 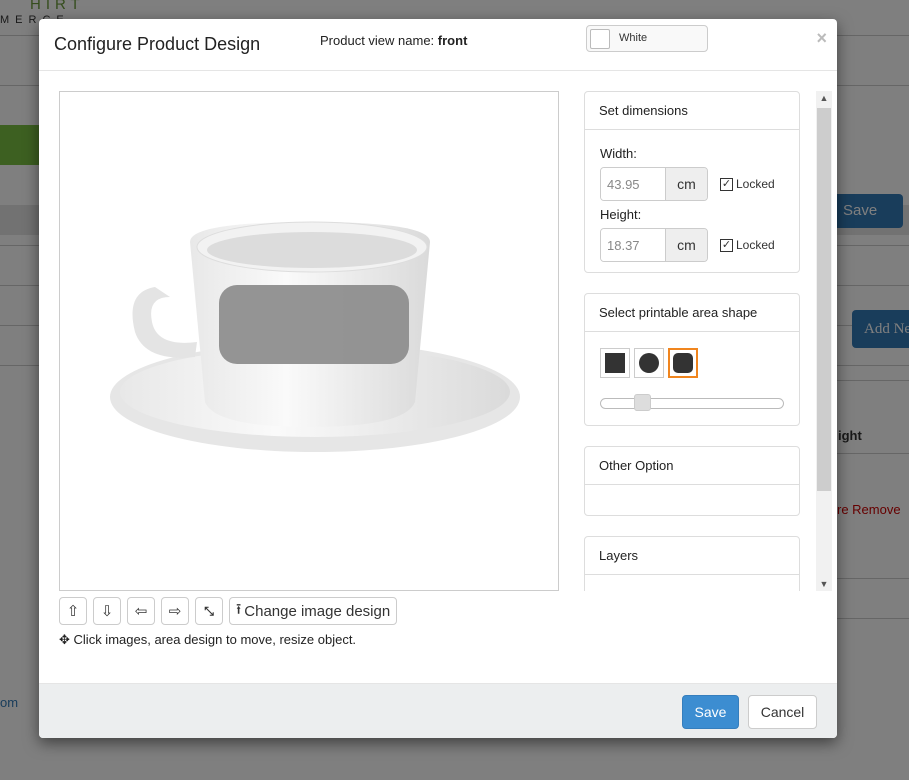 I want to click on rounded-square-icon, so click(x=683, y=363).